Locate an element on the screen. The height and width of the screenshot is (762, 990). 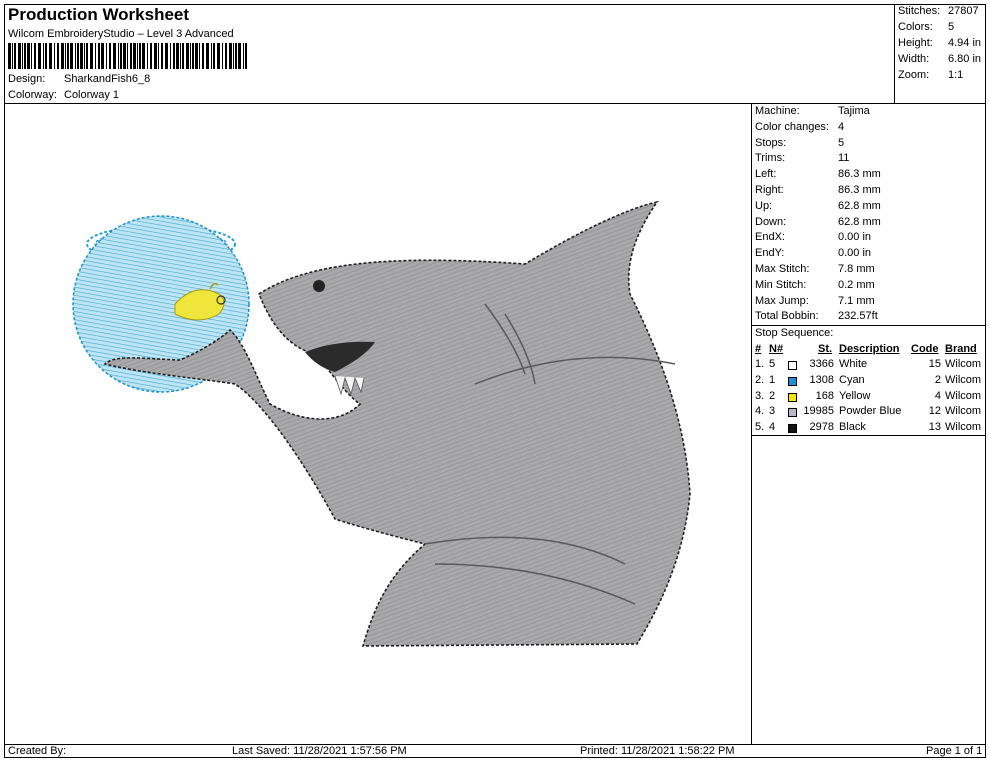
machine-info-value: Tajima is located at coordinates (854, 111).